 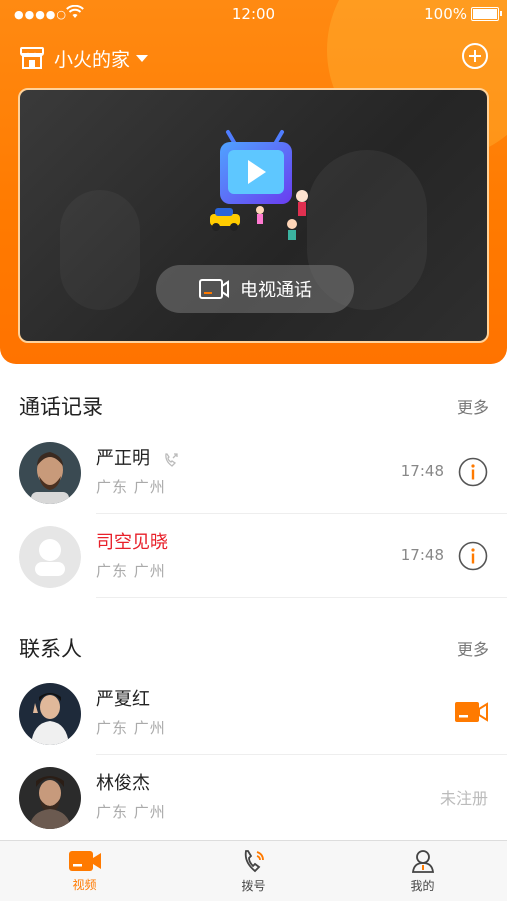 I want to click on background-figure, so click(x=100, y=250).